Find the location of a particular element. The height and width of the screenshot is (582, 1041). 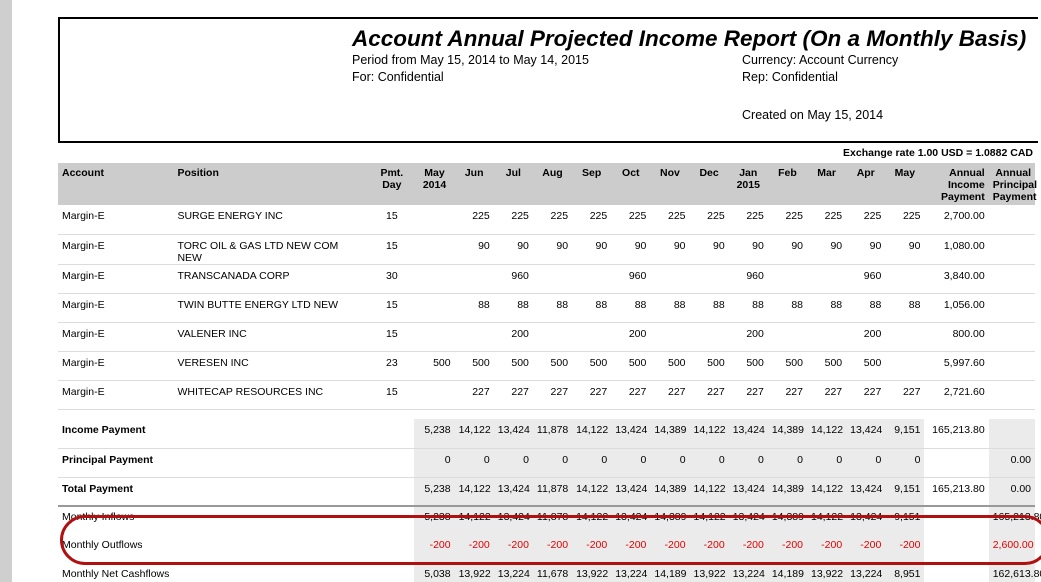

summary-month-value: 14,389 is located at coordinates (670, 492).